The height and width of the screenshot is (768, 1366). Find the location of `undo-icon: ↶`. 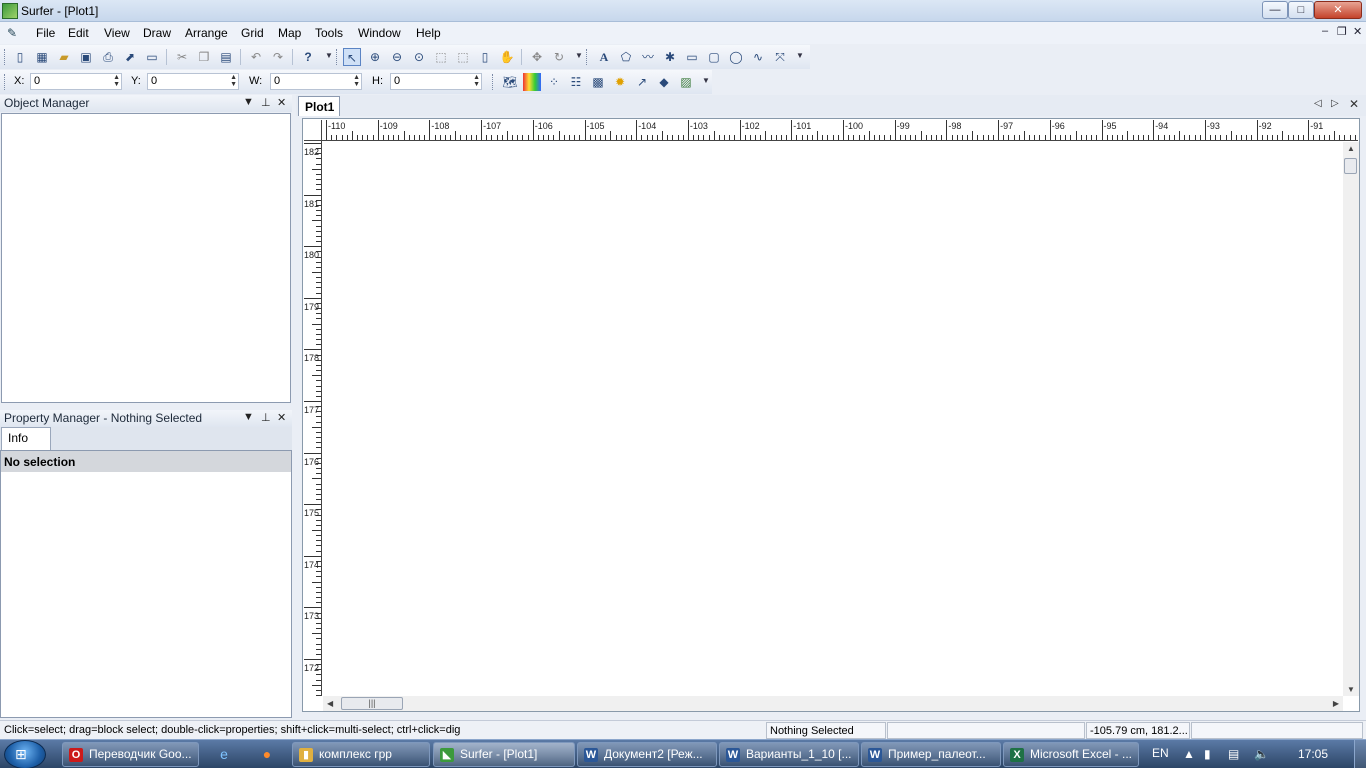

undo-icon: ↶ is located at coordinates (256, 57).